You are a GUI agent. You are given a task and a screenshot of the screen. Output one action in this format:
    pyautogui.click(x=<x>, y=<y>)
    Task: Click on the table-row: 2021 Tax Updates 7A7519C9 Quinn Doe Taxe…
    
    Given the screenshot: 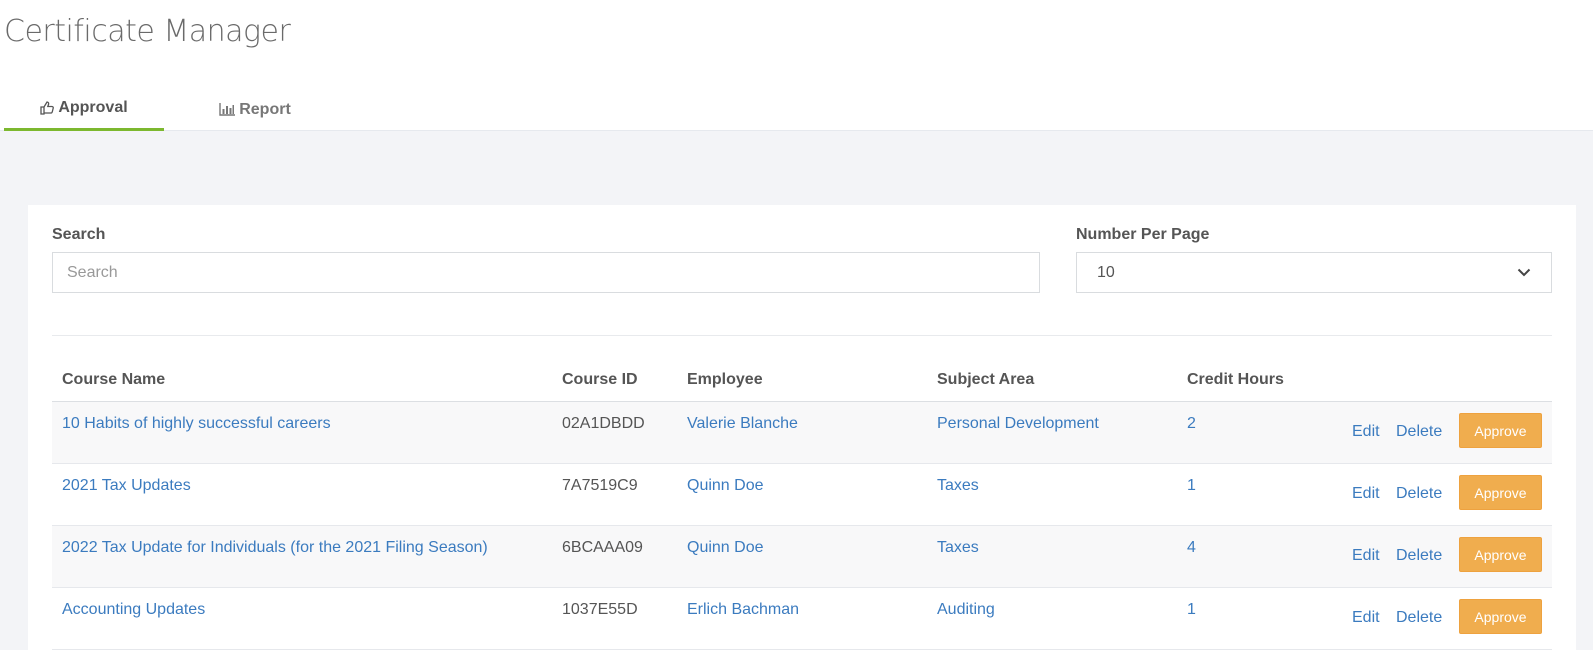 What is the action you would take?
    pyautogui.click(x=802, y=495)
    